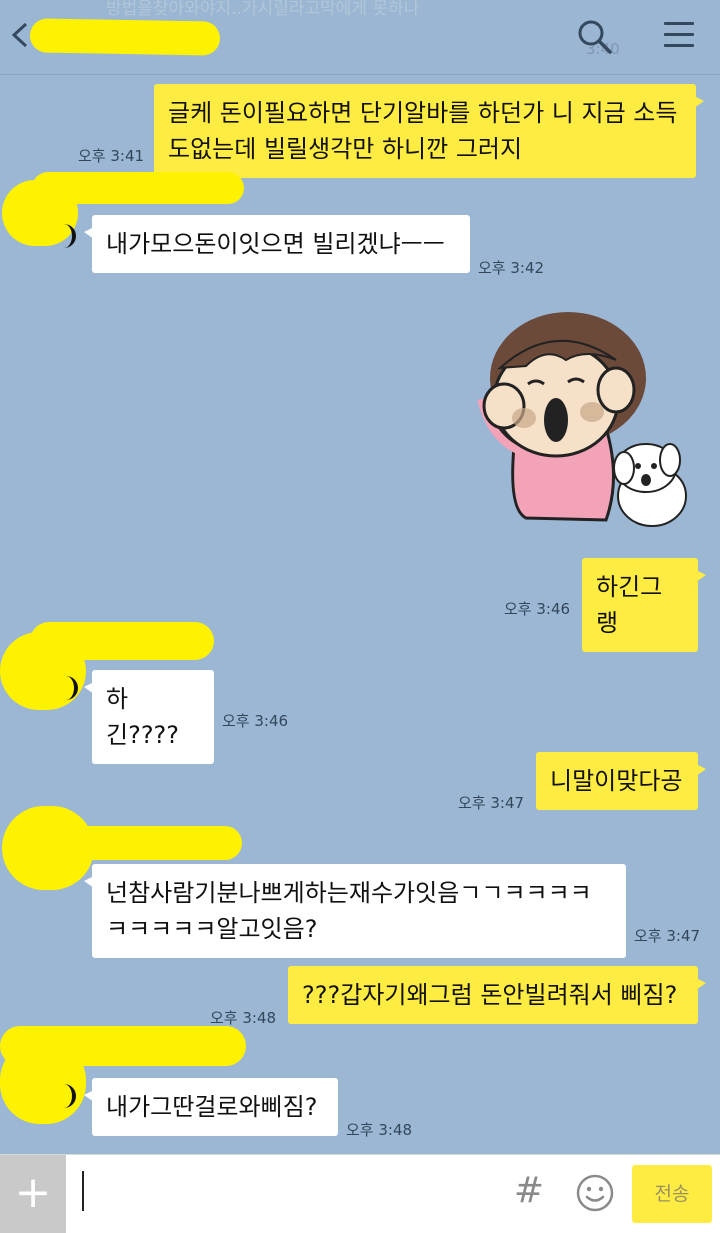  I want to click on message-input-field, so click(83, 1191).